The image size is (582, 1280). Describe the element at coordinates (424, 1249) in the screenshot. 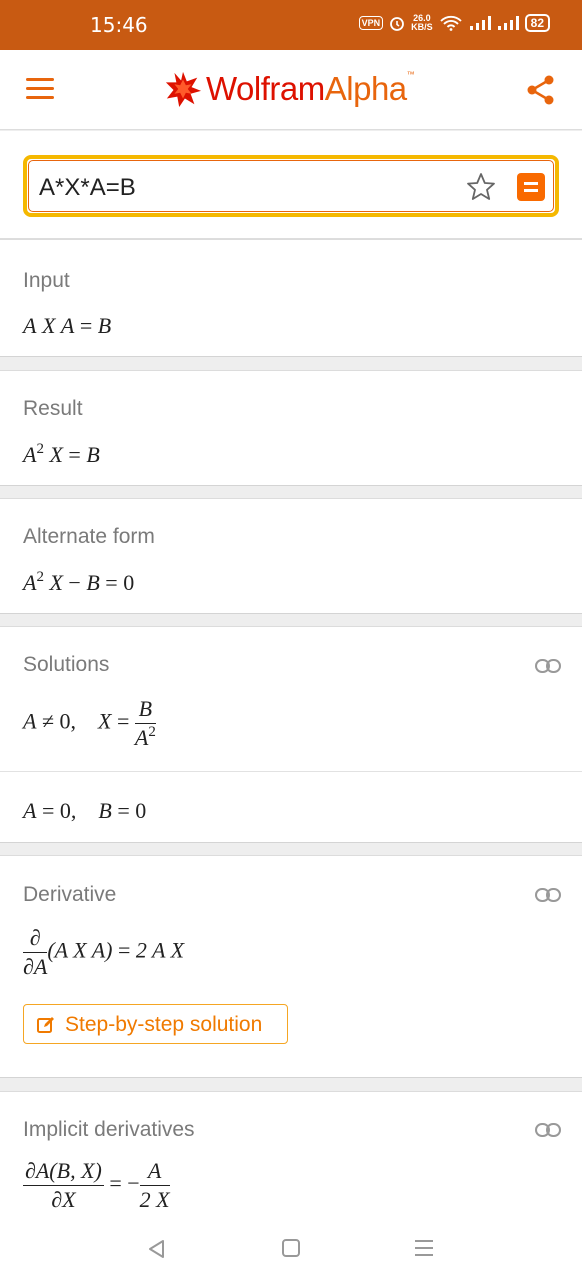

I see `recent-apps-icon` at that location.